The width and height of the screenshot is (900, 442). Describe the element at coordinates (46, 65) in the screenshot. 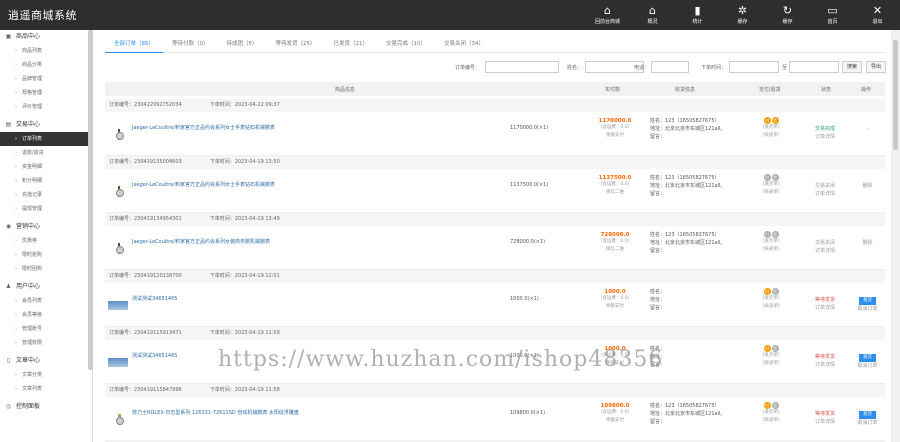

I see `sidebar-item: 商品分类` at that location.